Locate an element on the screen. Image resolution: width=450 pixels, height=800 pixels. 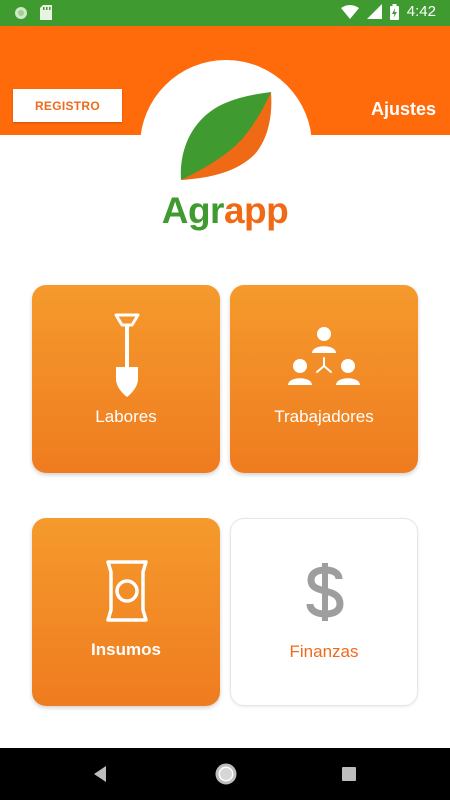
tile-insumos: Insumos is located at coordinates (126, 612).